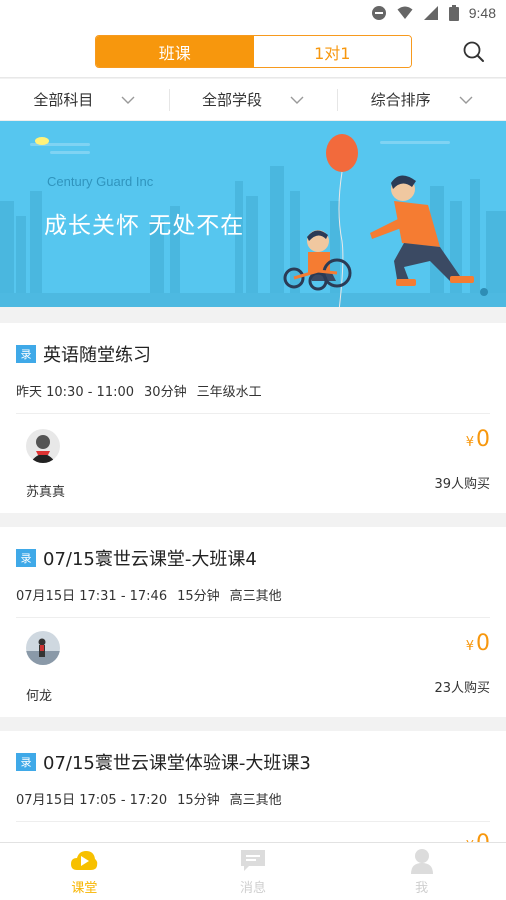 The width and height of the screenshot is (506, 900). I want to click on course-time: 07月15日 17:05 - 17:20, so click(92, 800).